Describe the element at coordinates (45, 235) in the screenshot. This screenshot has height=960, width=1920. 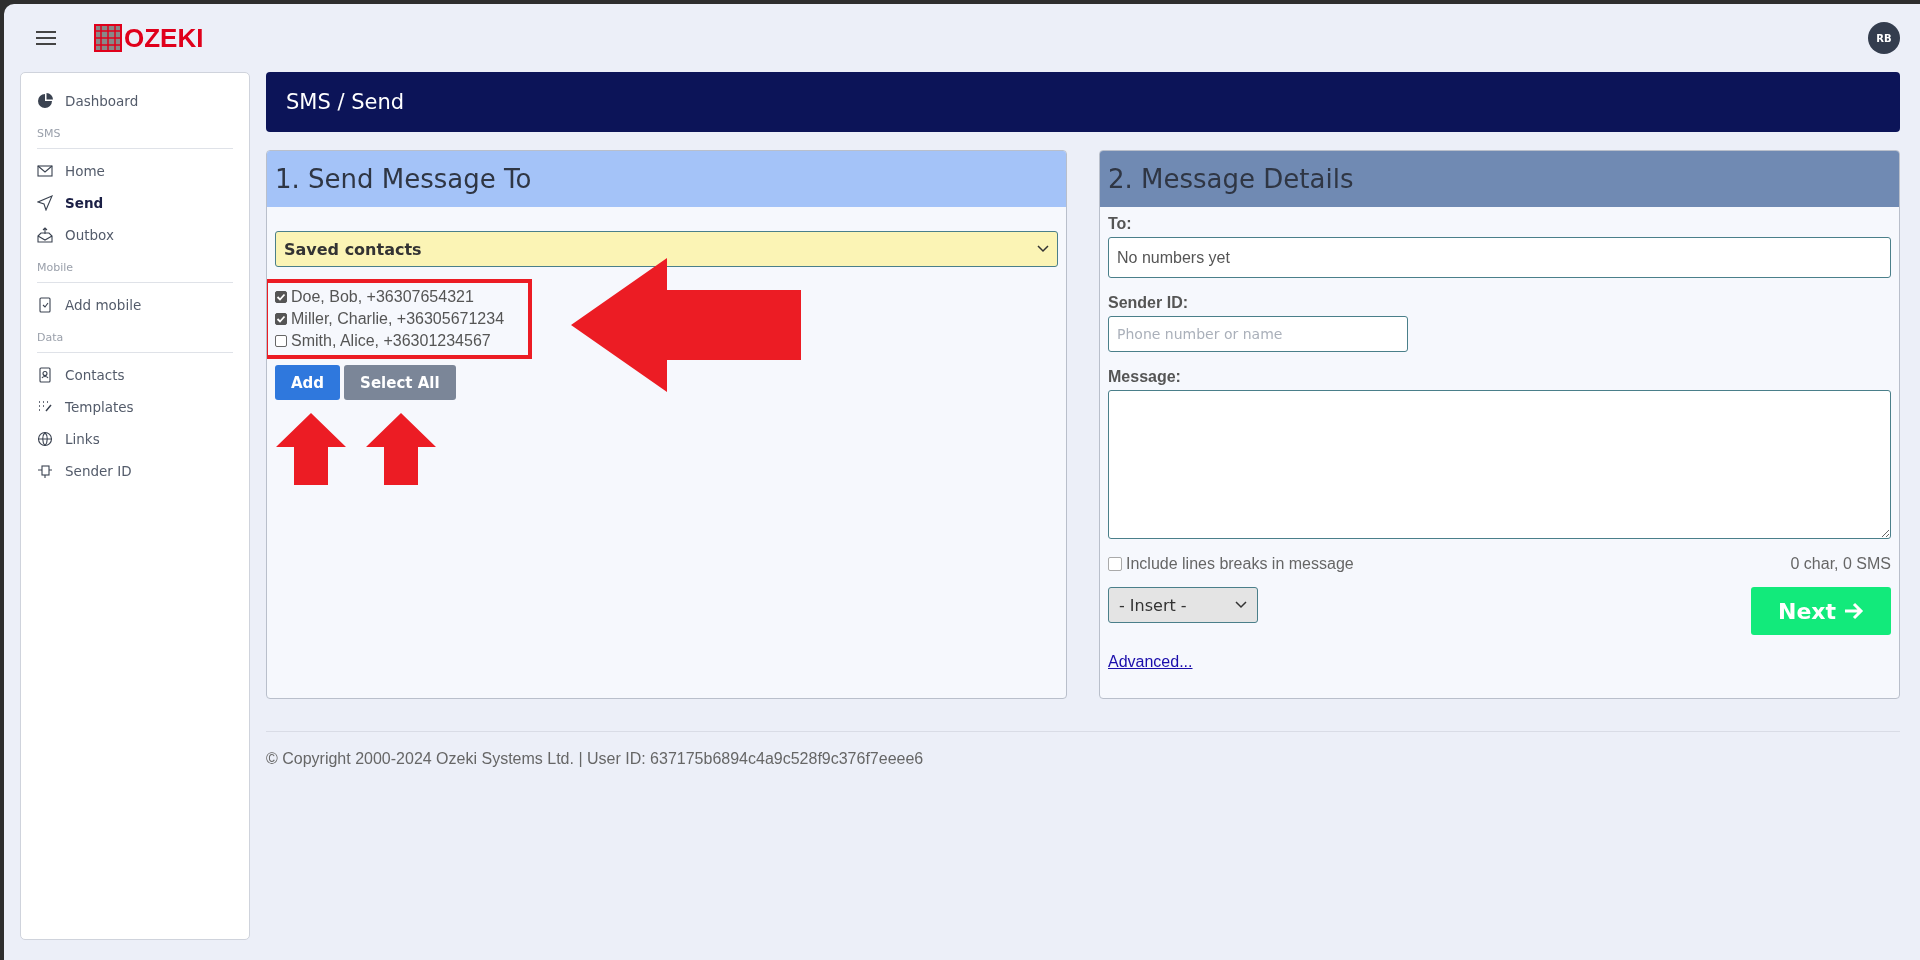
I see `outbox-icon` at that location.